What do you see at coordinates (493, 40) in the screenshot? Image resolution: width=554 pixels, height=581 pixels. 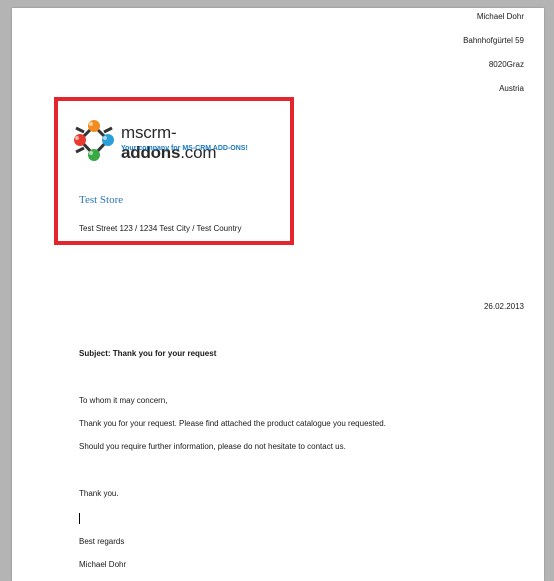 I see `sender-street: Bahnhofgürtel 59` at bounding box center [493, 40].